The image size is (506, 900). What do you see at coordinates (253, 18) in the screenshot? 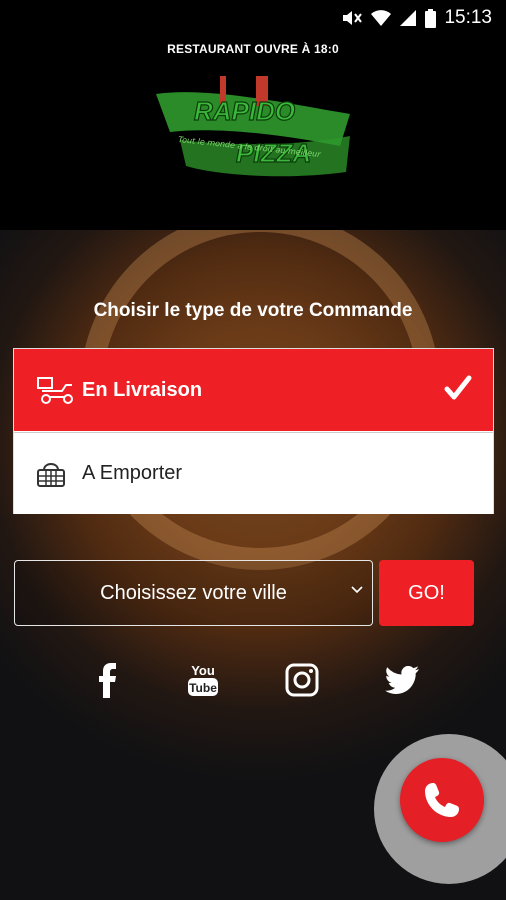
I see `status-bar: 15:13` at bounding box center [253, 18].